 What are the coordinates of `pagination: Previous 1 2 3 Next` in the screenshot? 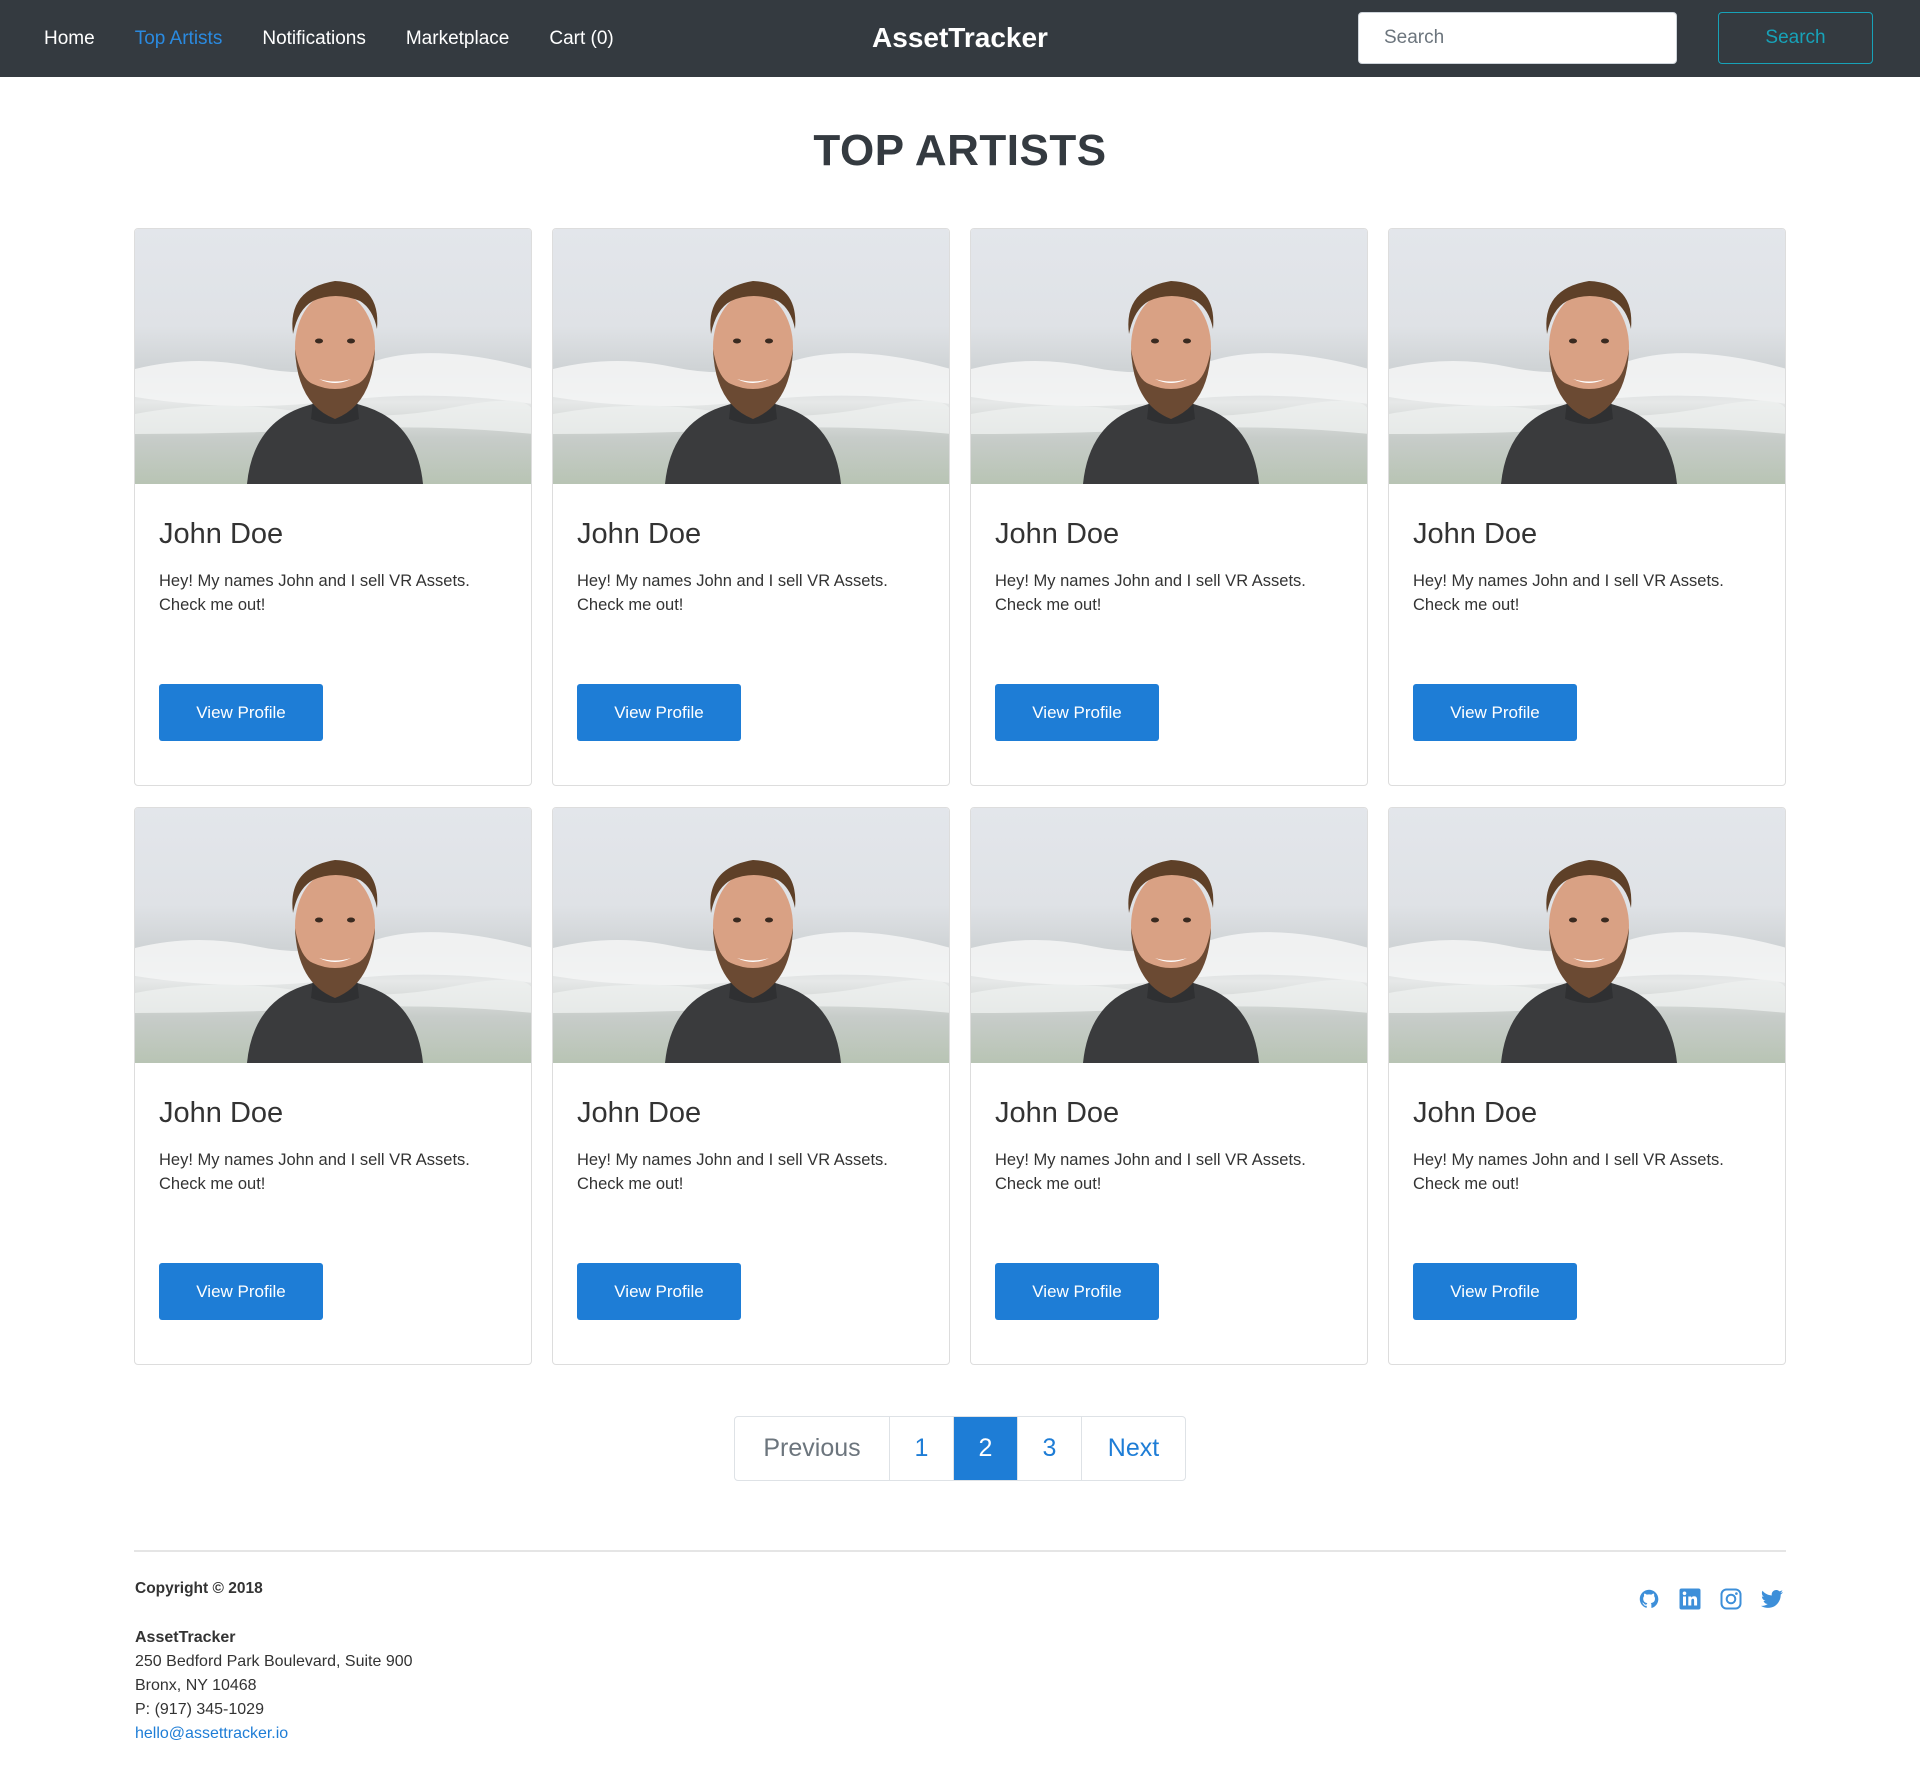 It's located at (960, 1448).